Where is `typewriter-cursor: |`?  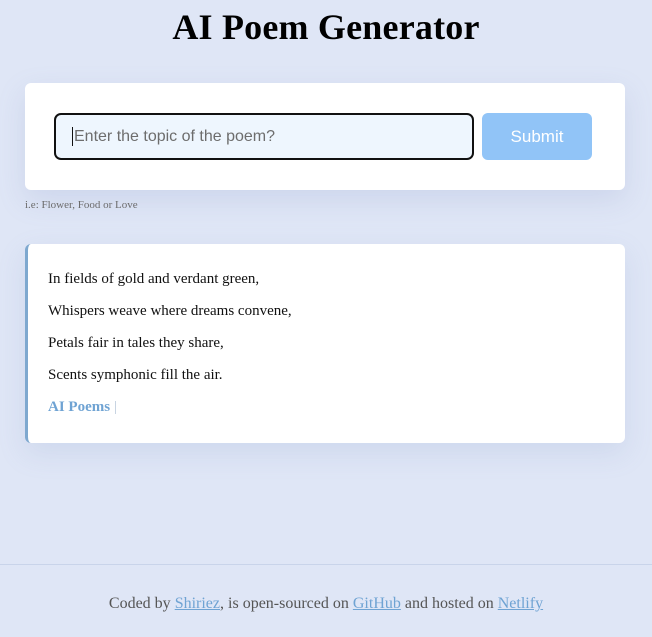 typewriter-cursor: | is located at coordinates (116, 407).